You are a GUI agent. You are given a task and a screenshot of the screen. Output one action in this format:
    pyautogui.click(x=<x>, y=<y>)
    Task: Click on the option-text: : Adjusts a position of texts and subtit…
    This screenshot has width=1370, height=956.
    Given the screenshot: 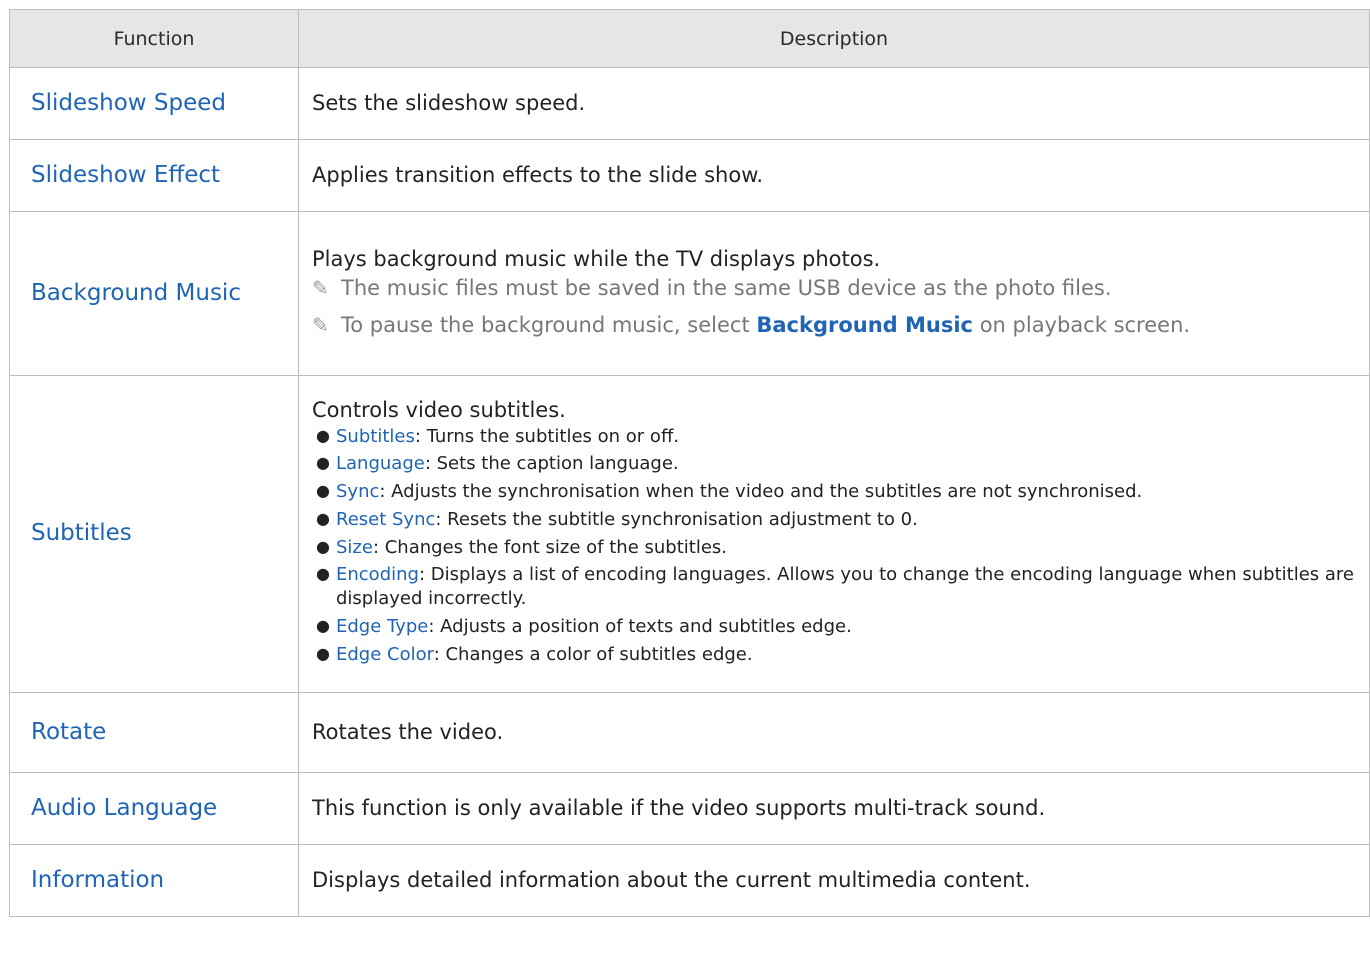 What is the action you would take?
    pyautogui.click(x=640, y=626)
    